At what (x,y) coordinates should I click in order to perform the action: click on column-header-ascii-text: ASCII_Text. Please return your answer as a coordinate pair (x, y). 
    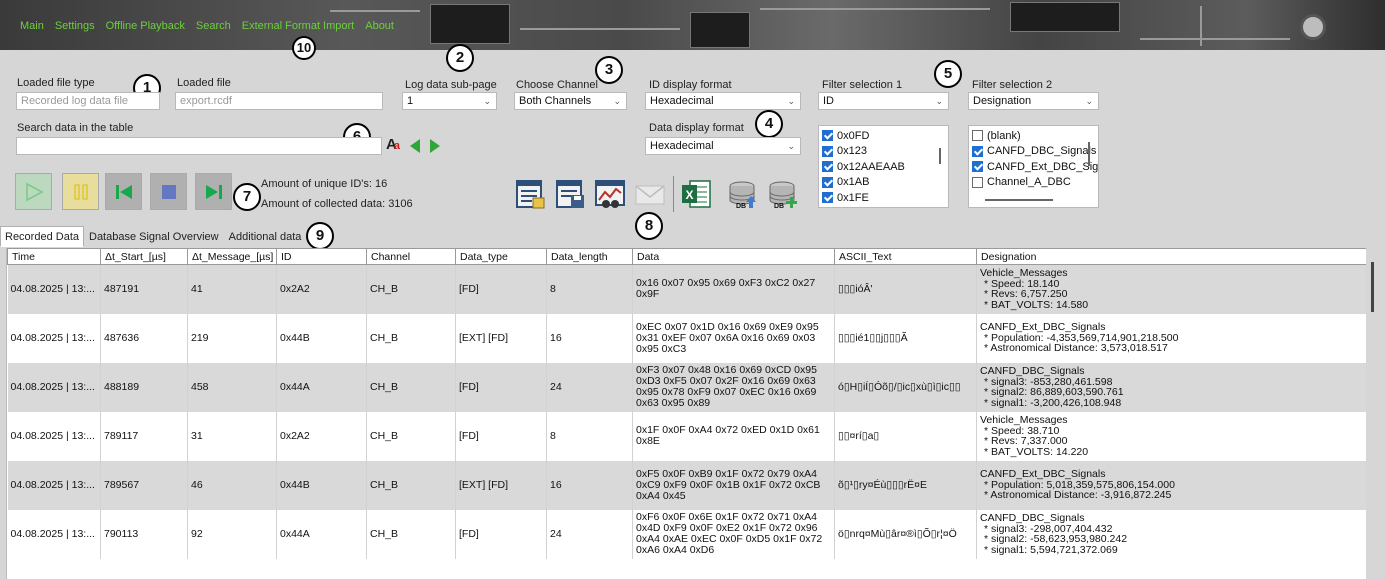
    Looking at the image, I should click on (905, 256).